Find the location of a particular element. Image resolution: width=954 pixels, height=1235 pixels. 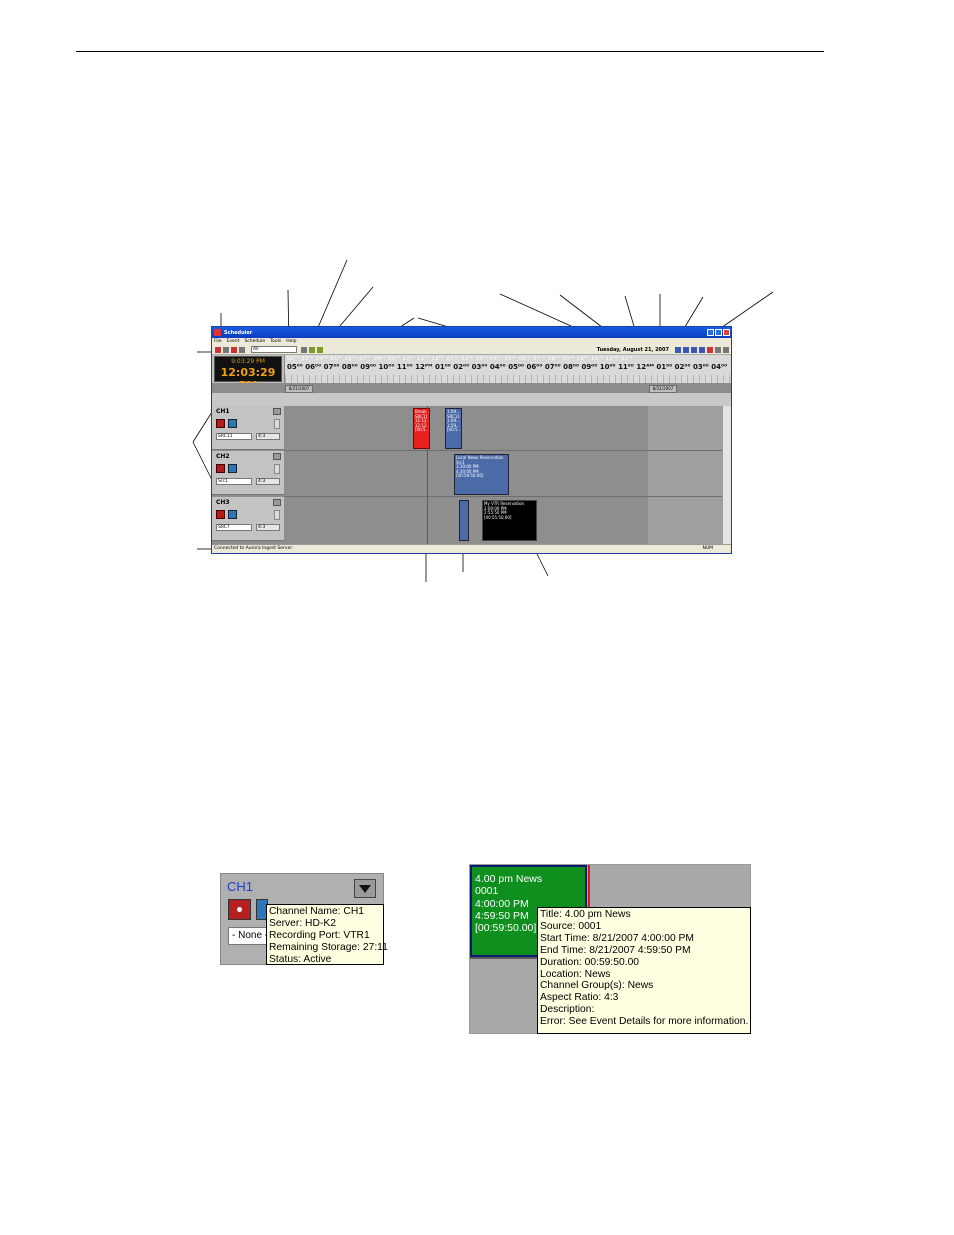

tooltip-line: Channel Name: CH1 is located at coordinates (317, 911).